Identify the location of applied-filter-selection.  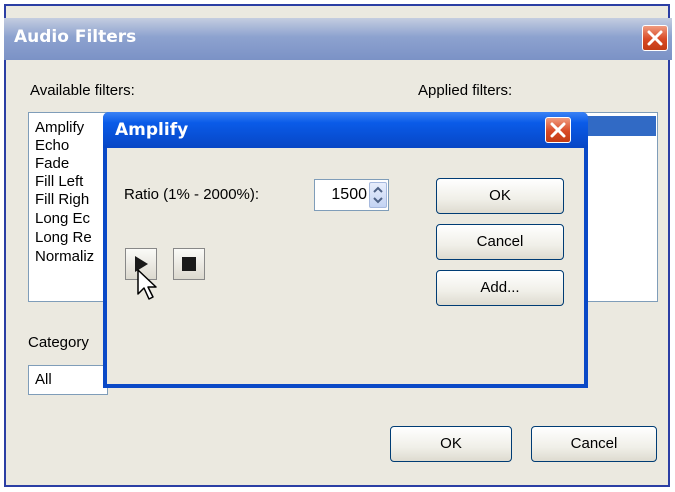
(619, 126).